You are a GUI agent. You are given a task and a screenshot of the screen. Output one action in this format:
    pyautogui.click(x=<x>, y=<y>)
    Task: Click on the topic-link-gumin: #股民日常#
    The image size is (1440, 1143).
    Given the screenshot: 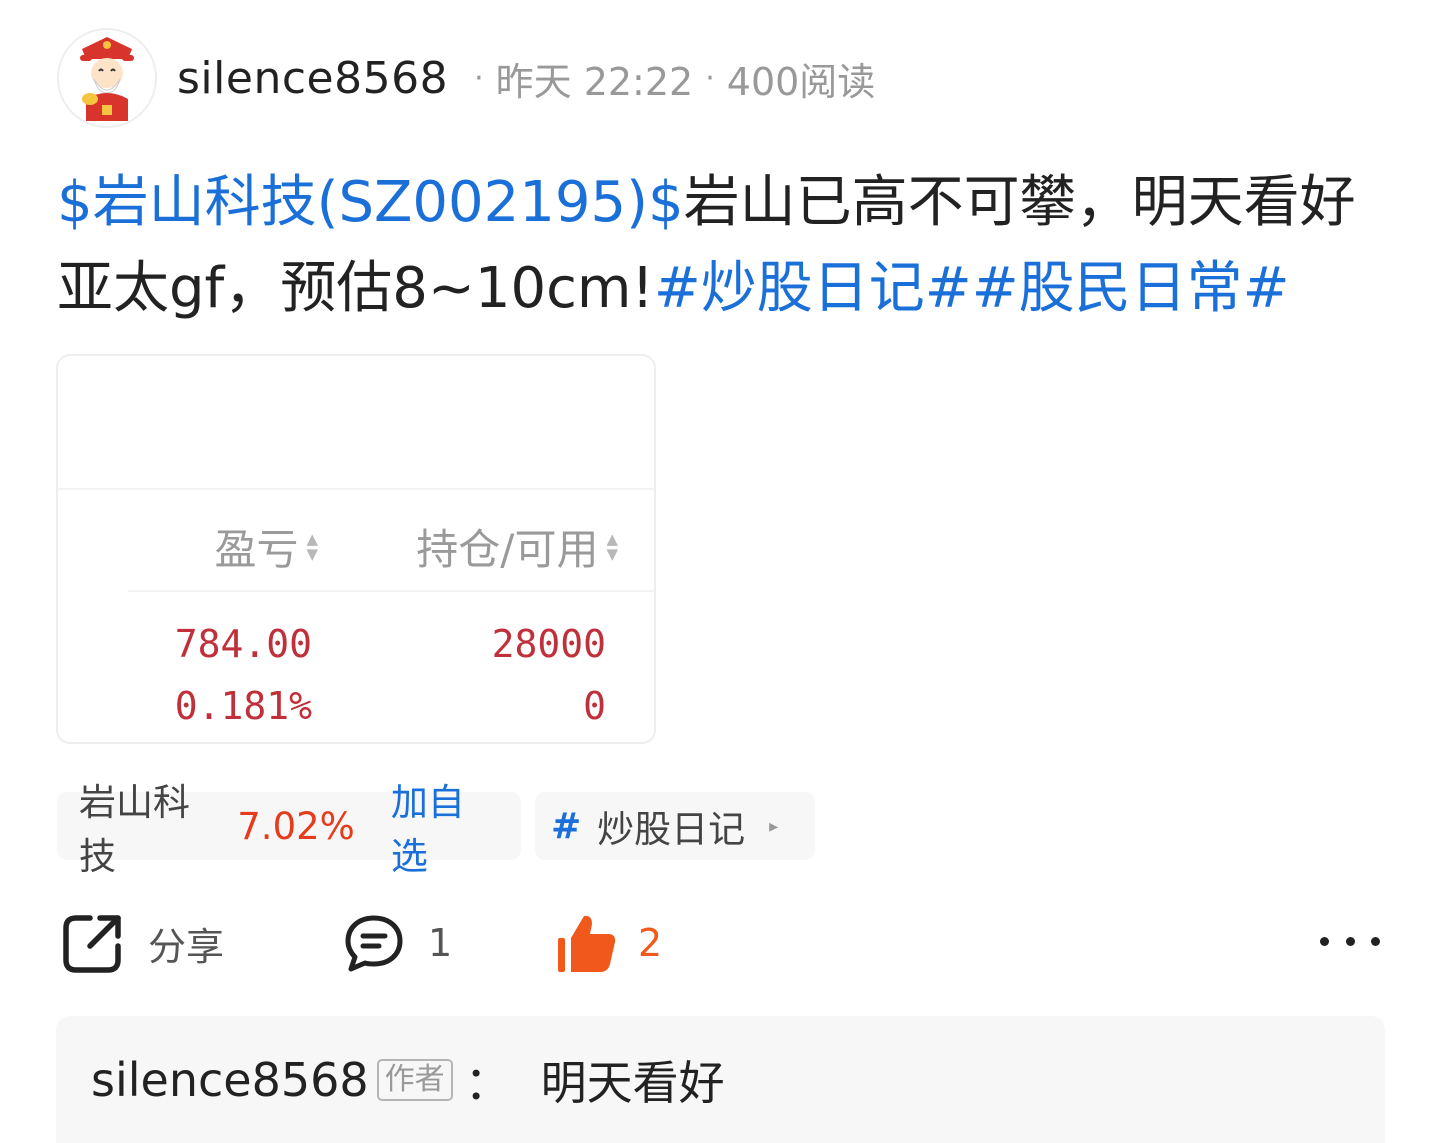 What is the action you would take?
    pyautogui.click(x=1131, y=288)
    